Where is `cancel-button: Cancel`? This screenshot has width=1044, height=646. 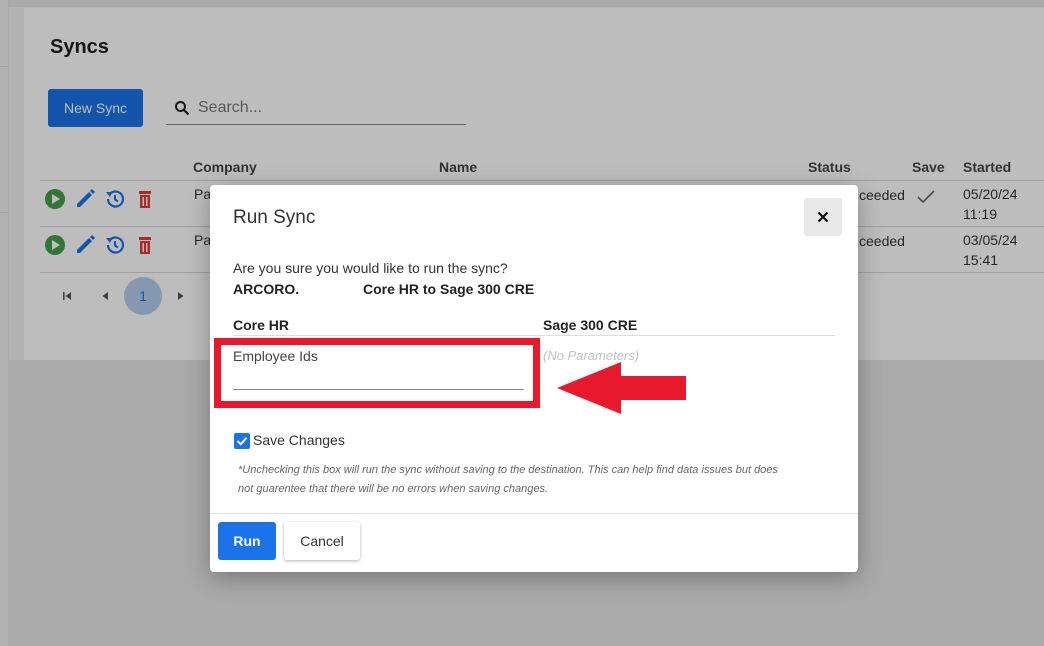
cancel-button: Cancel is located at coordinates (322, 541).